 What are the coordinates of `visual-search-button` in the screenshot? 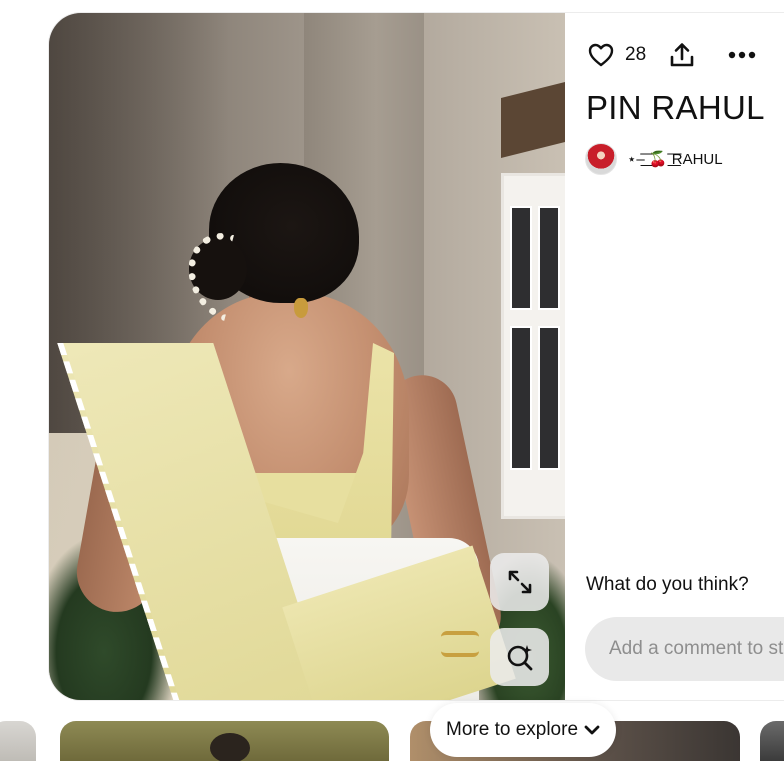 It's located at (519, 657).